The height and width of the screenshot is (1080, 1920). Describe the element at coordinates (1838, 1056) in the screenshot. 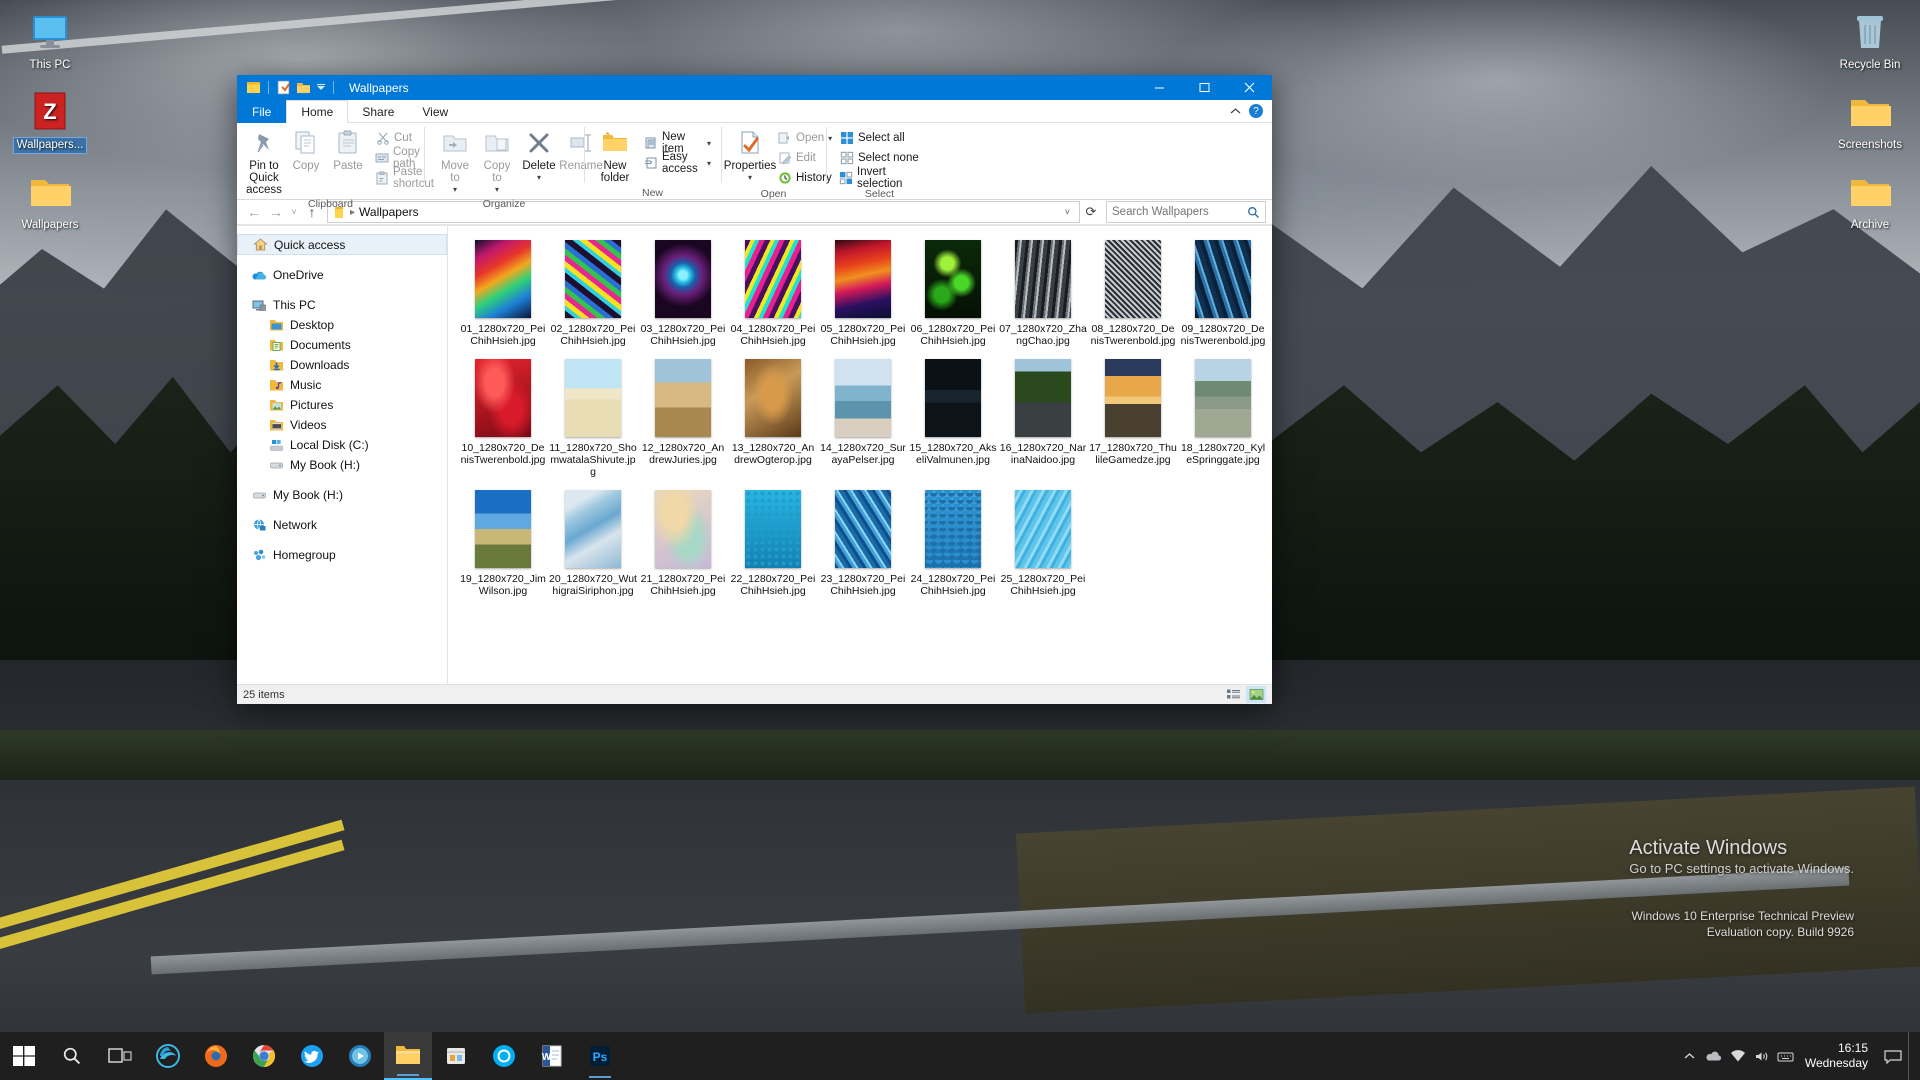

I see `clock: 16:15 Wednesday` at that location.